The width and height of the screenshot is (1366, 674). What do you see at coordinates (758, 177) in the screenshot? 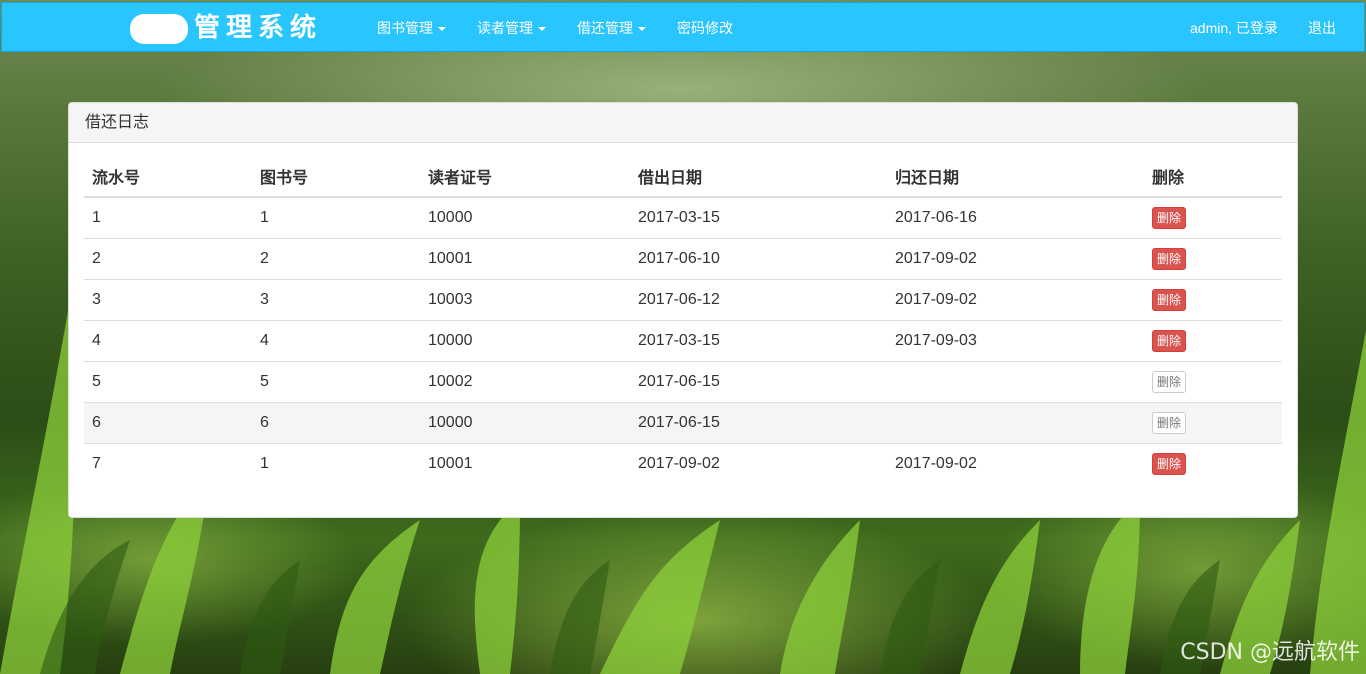
I see `col-lend-date: 借出日期` at bounding box center [758, 177].